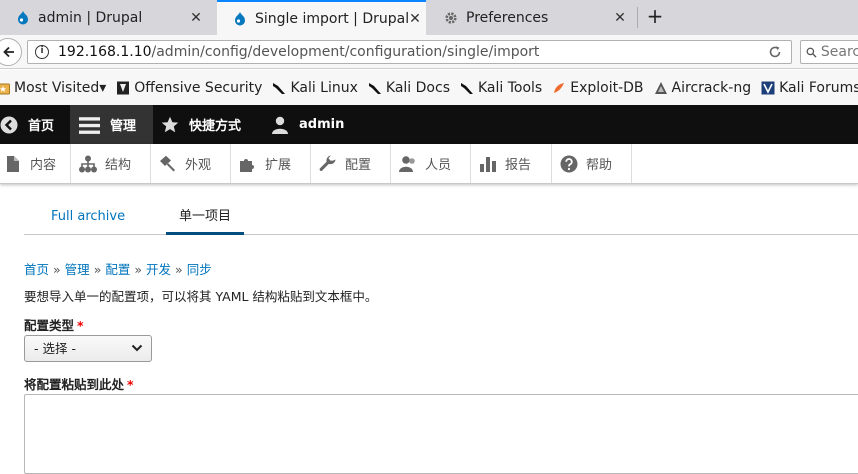 Image resolution: width=858 pixels, height=474 pixels. What do you see at coordinates (36, 269) in the screenshot?
I see `breadcrumb-home: 首页` at bounding box center [36, 269].